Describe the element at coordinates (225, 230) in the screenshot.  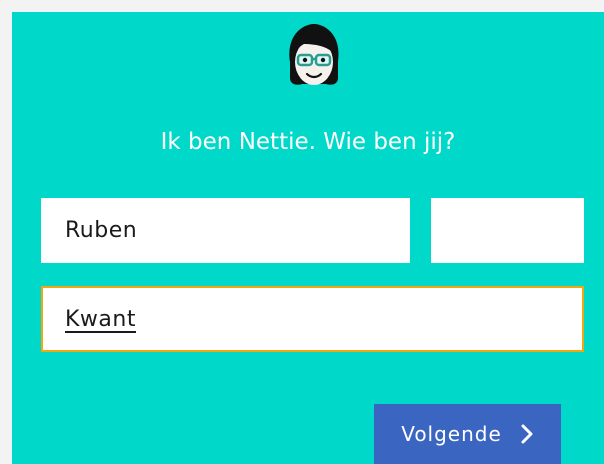
I see `first-name-field: Ruben` at that location.